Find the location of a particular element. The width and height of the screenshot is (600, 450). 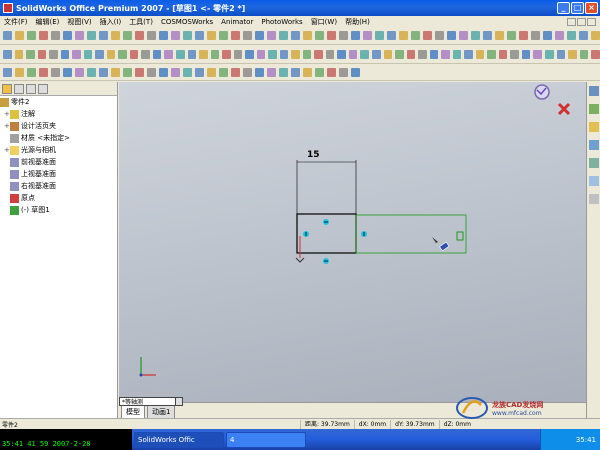

menu-tools: 工具(T) is located at coordinates (141, 22).